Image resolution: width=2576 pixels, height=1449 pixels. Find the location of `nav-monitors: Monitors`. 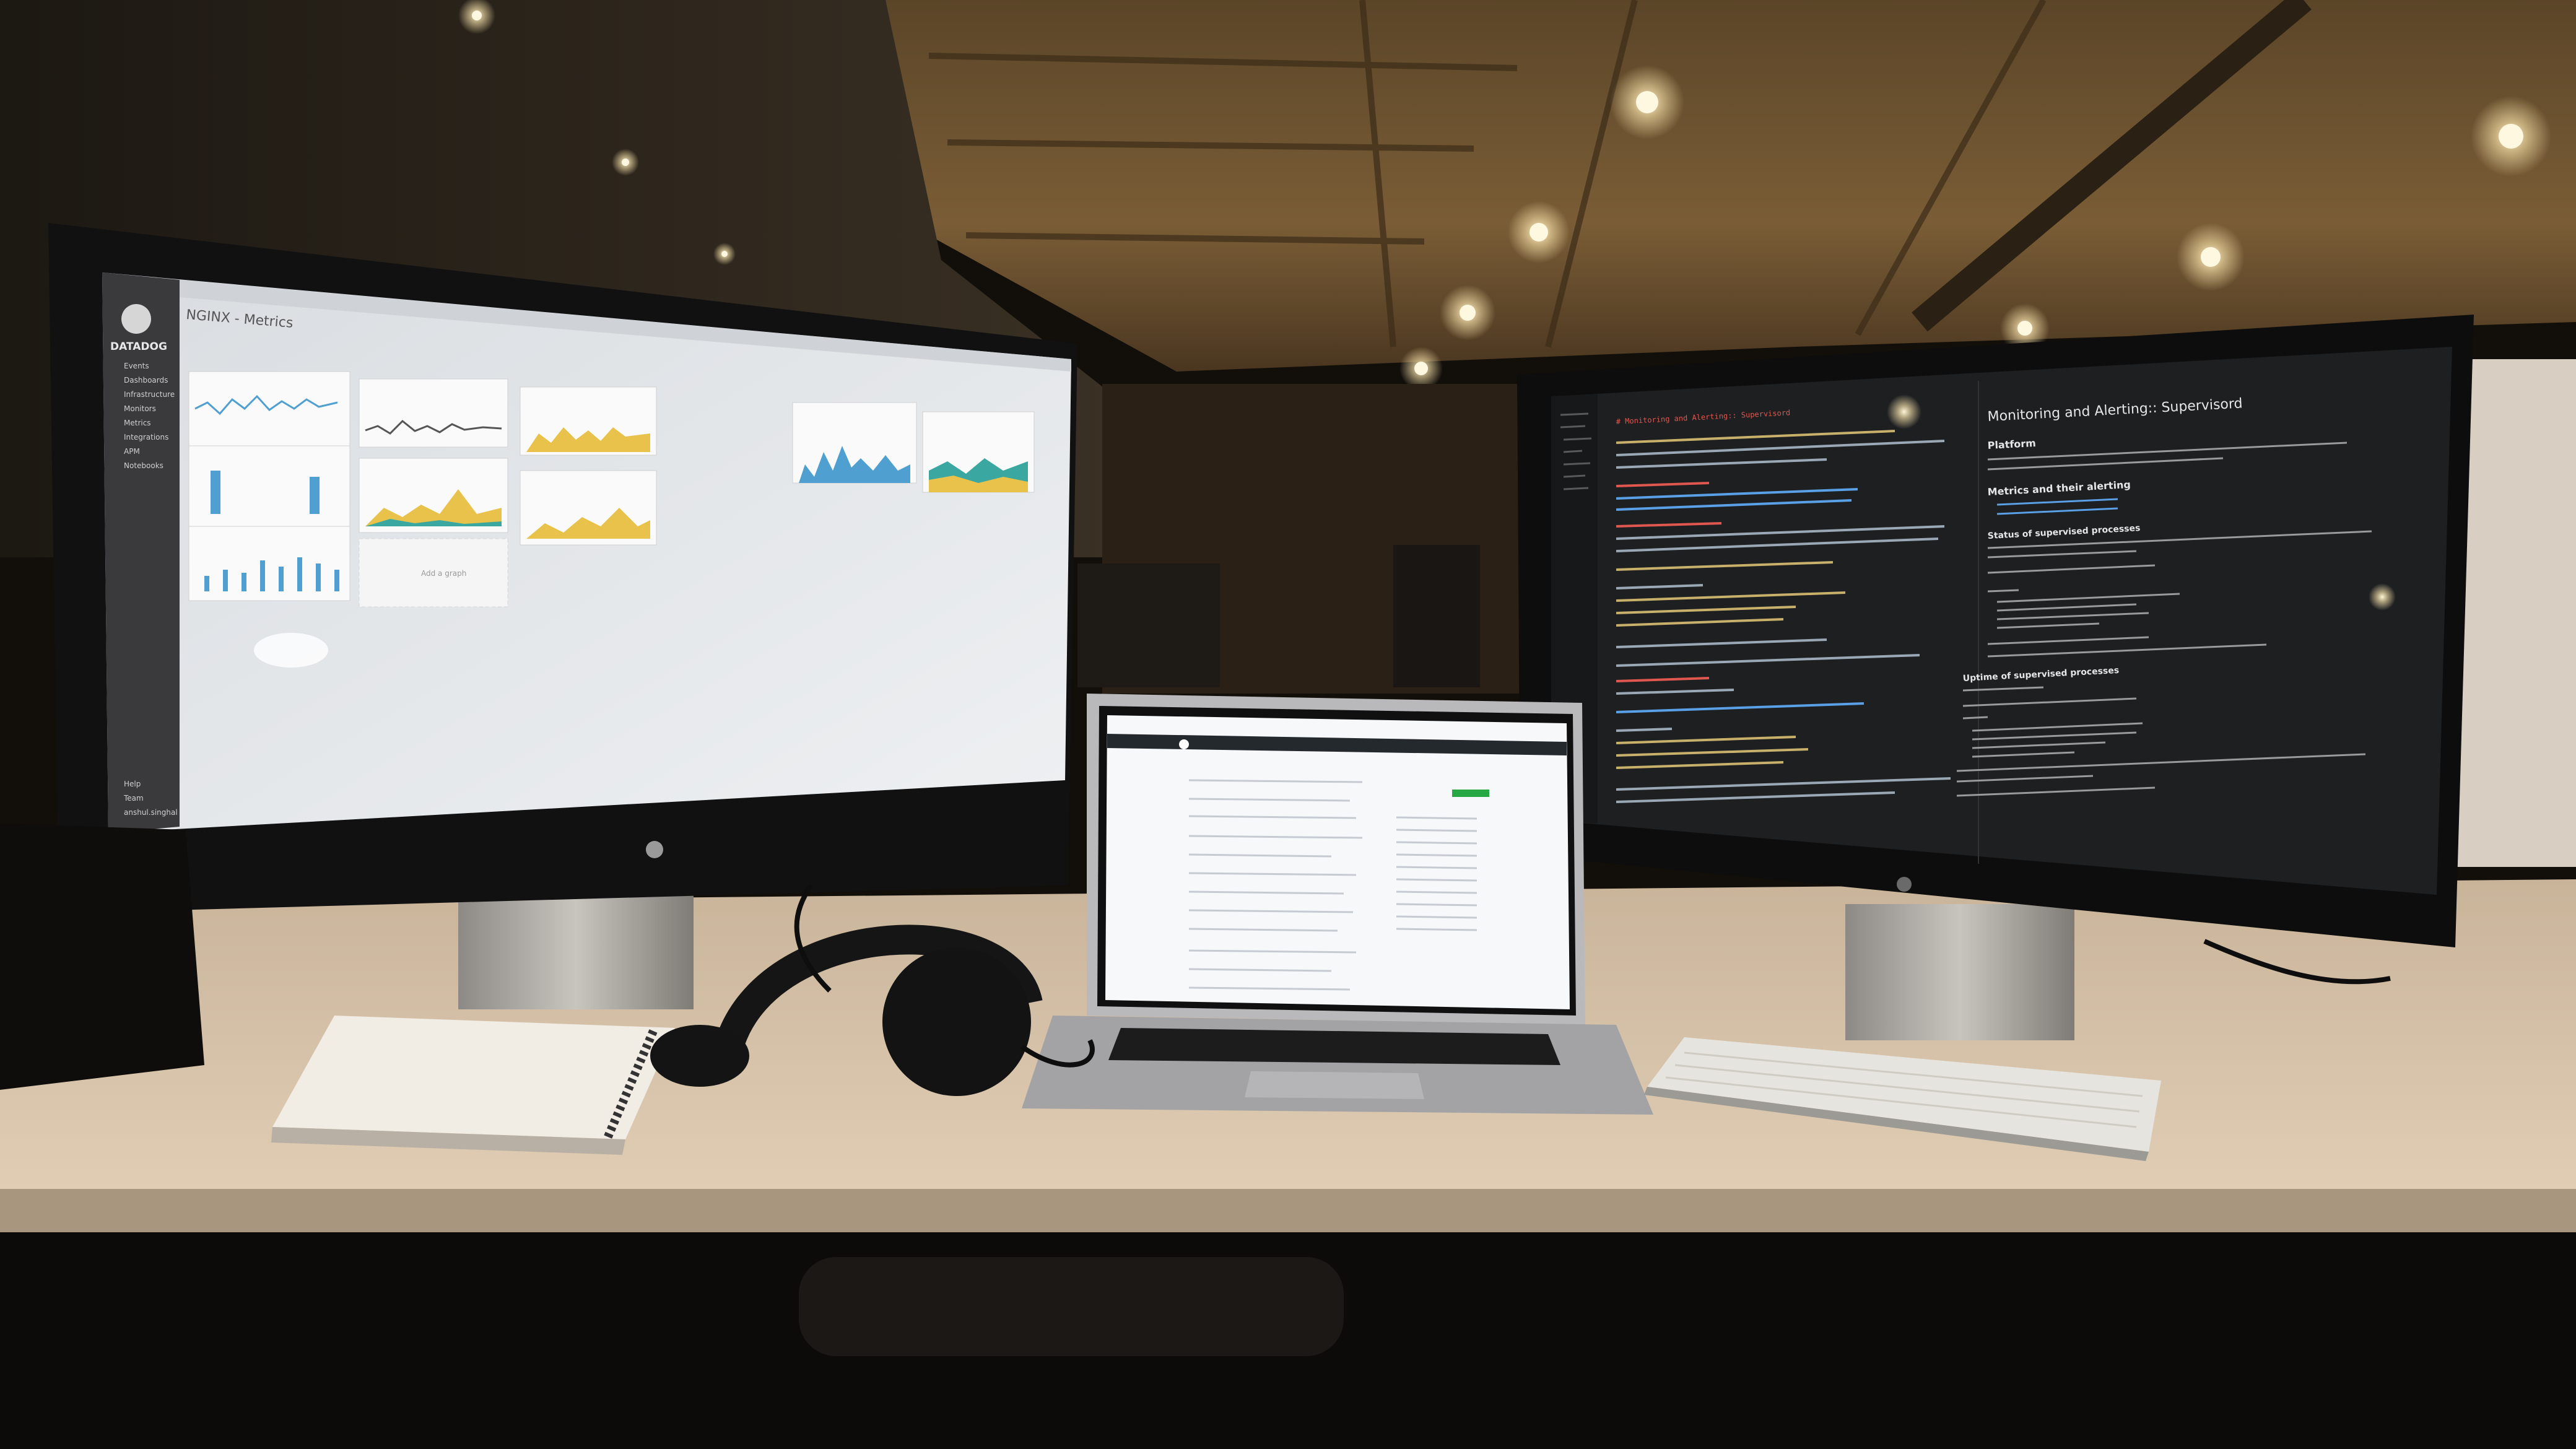

nav-monitors: Monitors is located at coordinates (140, 408).